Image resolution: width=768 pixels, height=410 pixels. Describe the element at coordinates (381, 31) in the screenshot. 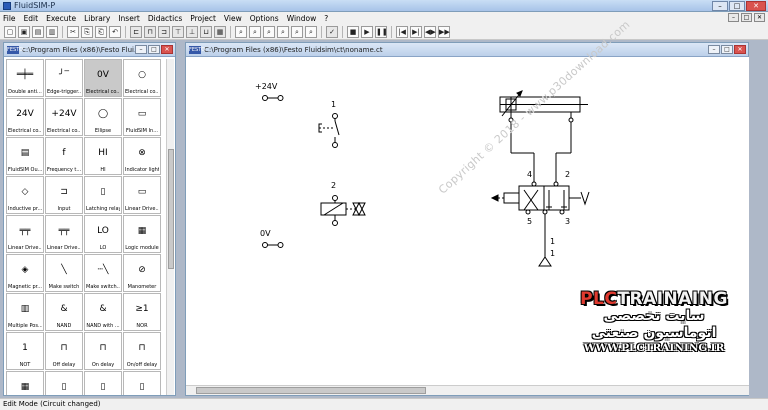

I see `pause-icon: ❚❚` at that location.